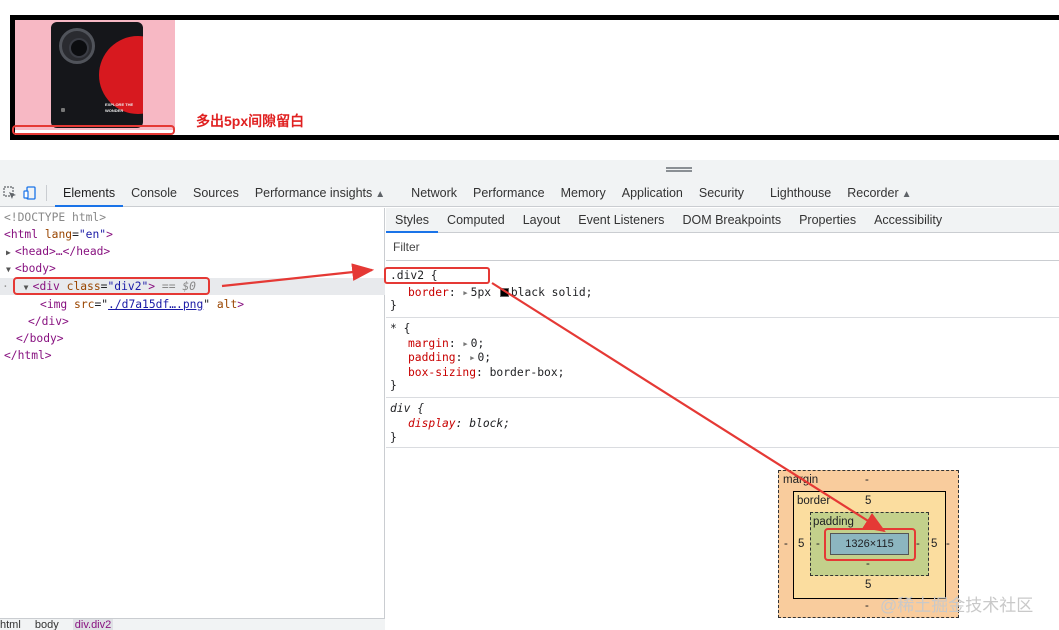 Image resolution: width=1059 pixels, height=630 pixels. I want to click on tab-event-listeners: Event Listeners, so click(621, 220).